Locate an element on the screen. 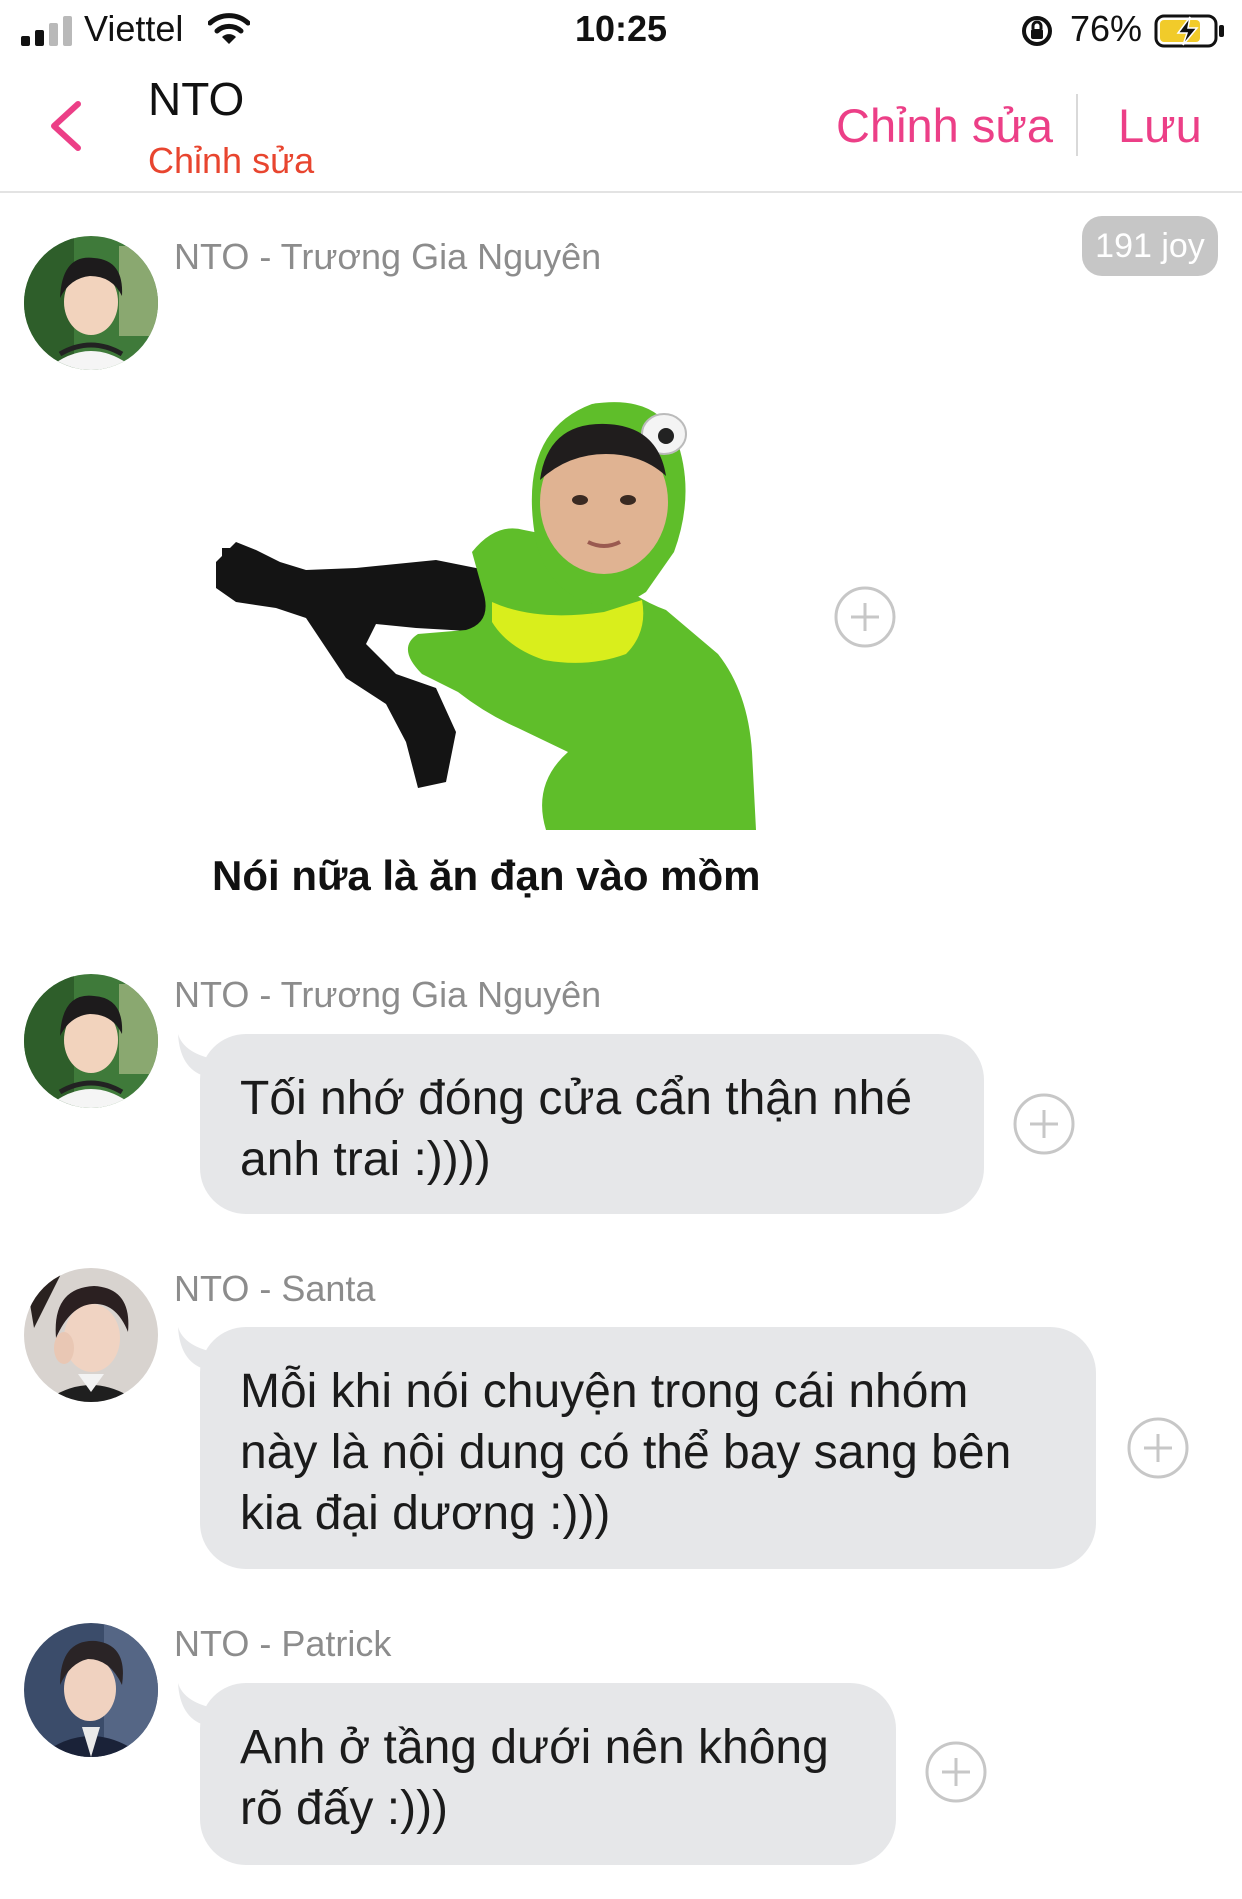  sender-name: NTO - Santa is located at coordinates (275, 1288).